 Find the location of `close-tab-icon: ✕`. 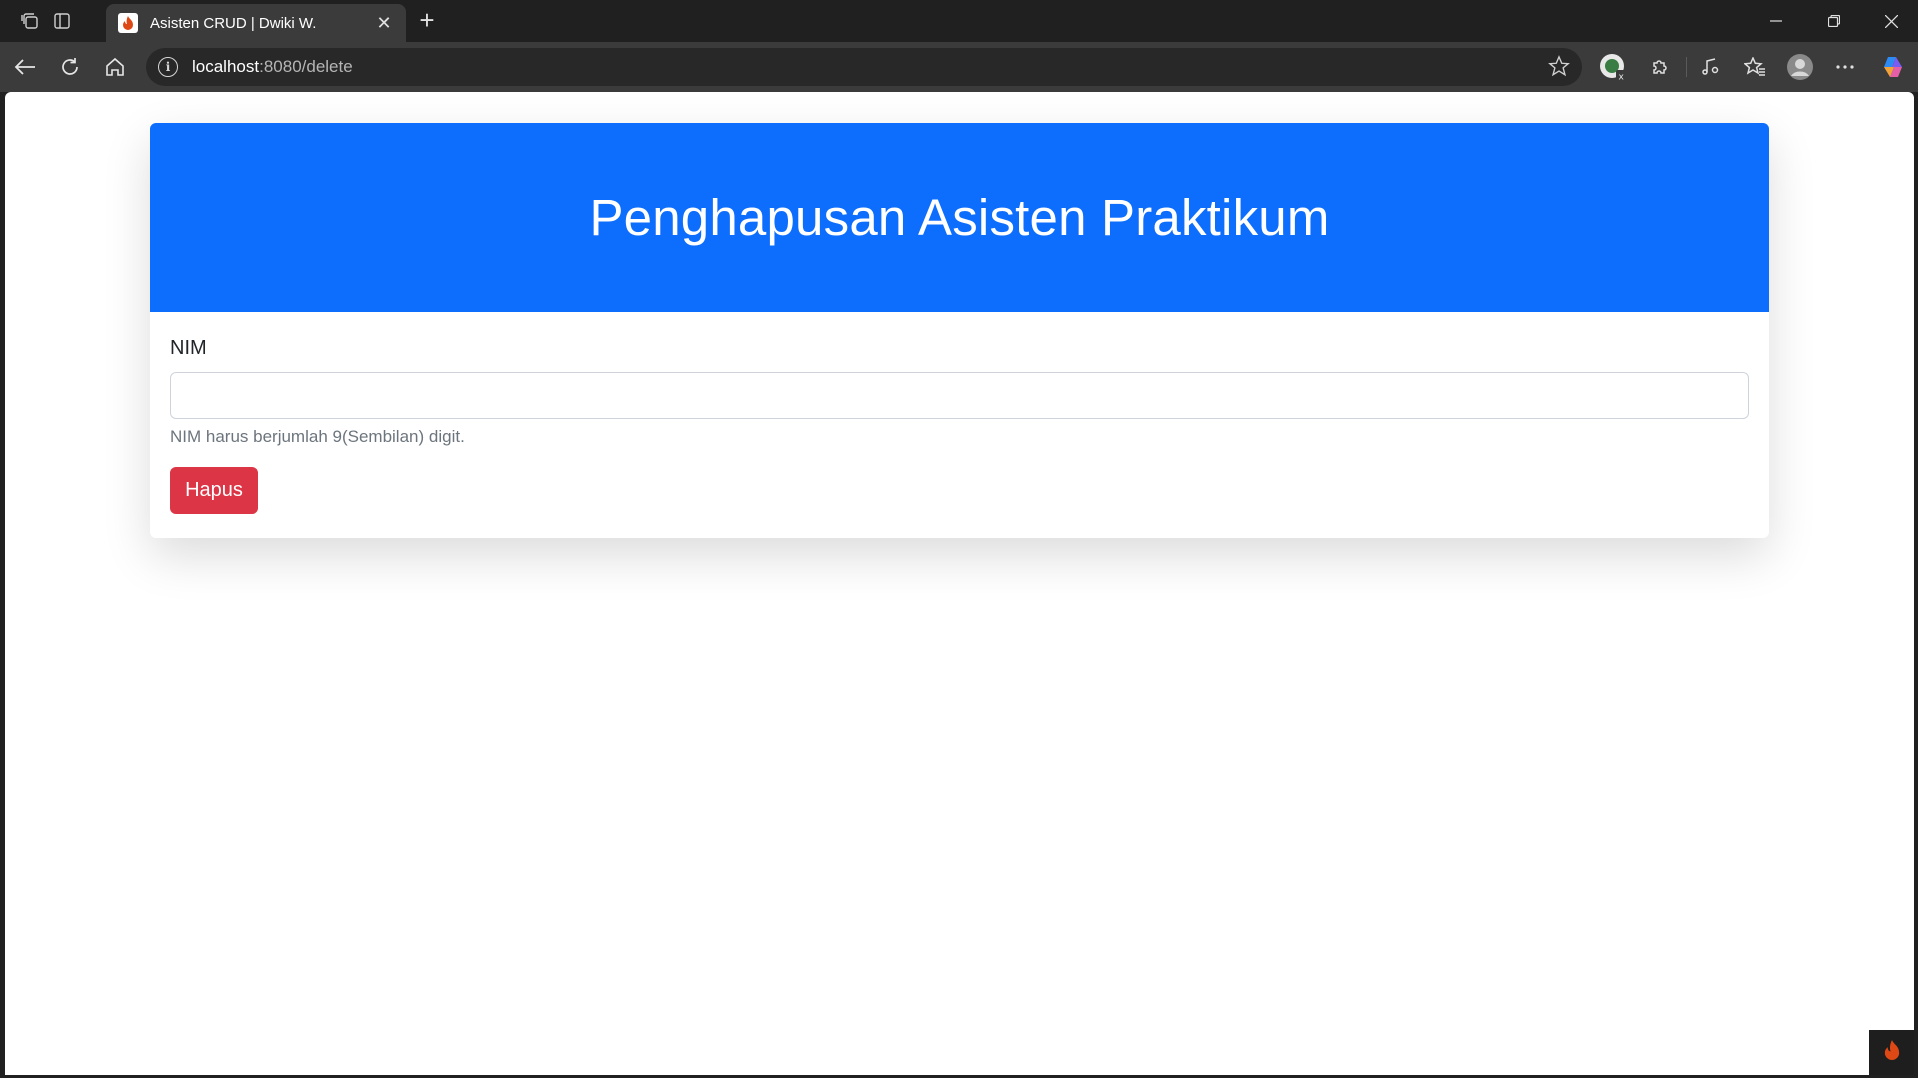

close-tab-icon: ✕ is located at coordinates (384, 23).